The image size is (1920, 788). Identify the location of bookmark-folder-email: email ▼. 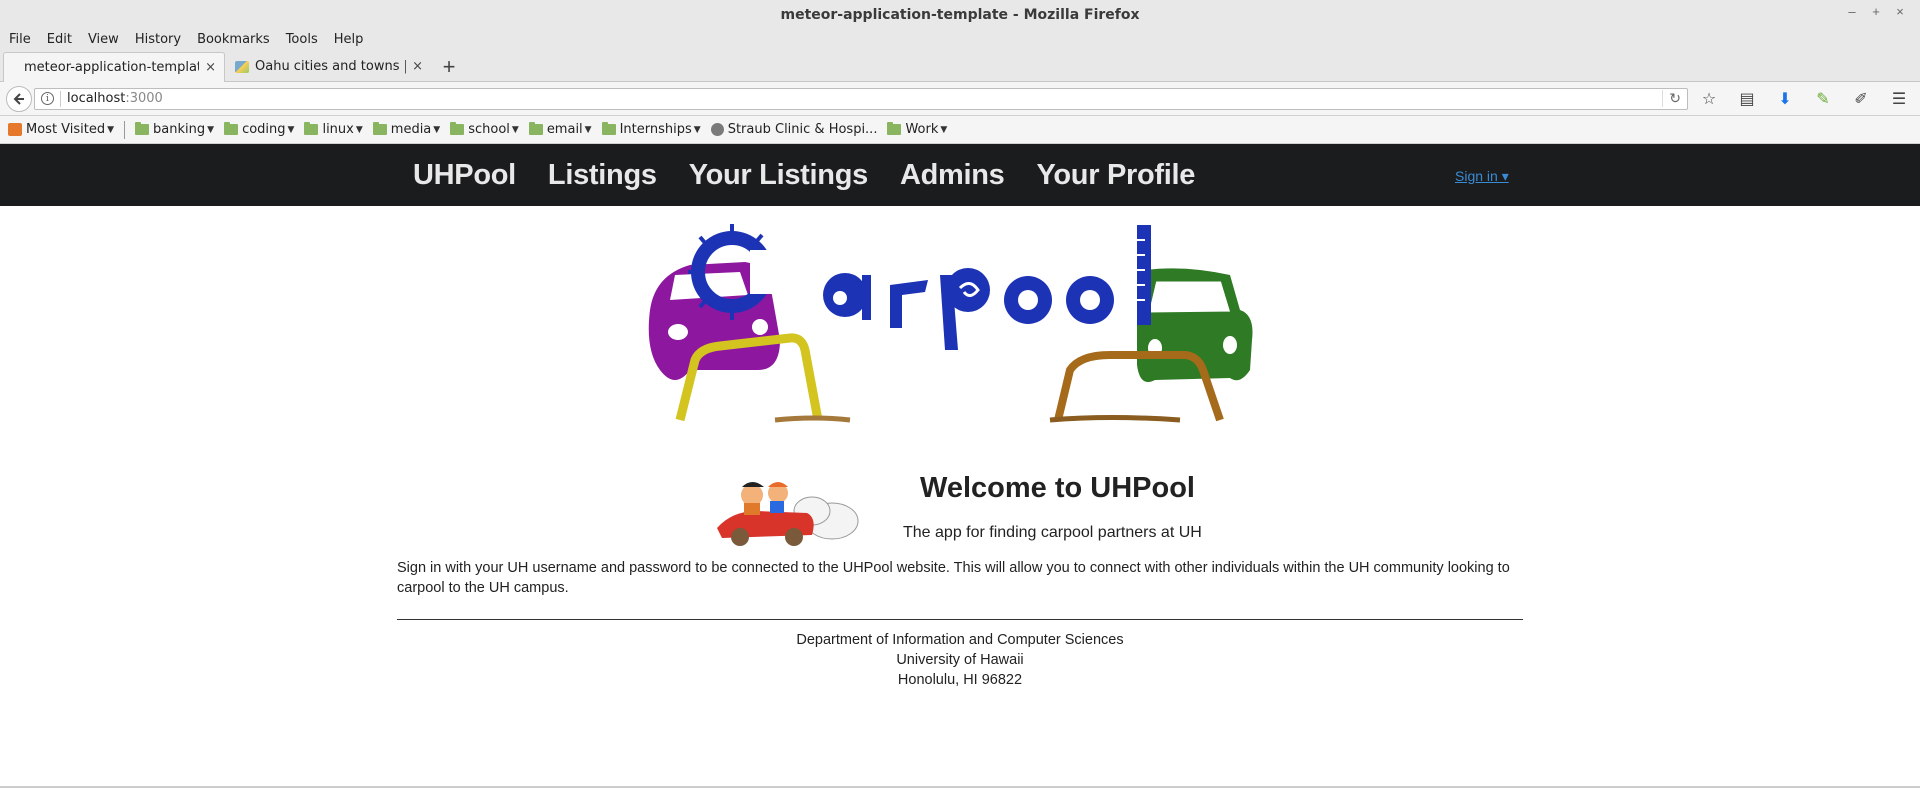
(560, 129).